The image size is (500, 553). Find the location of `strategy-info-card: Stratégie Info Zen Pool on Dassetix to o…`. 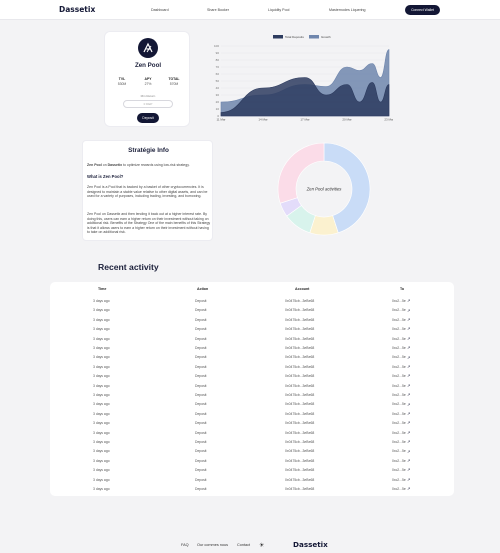

strategy-info-card: Stratégie Info Zen Pool on Dassetix to o… is located at coordinates (147, 190).